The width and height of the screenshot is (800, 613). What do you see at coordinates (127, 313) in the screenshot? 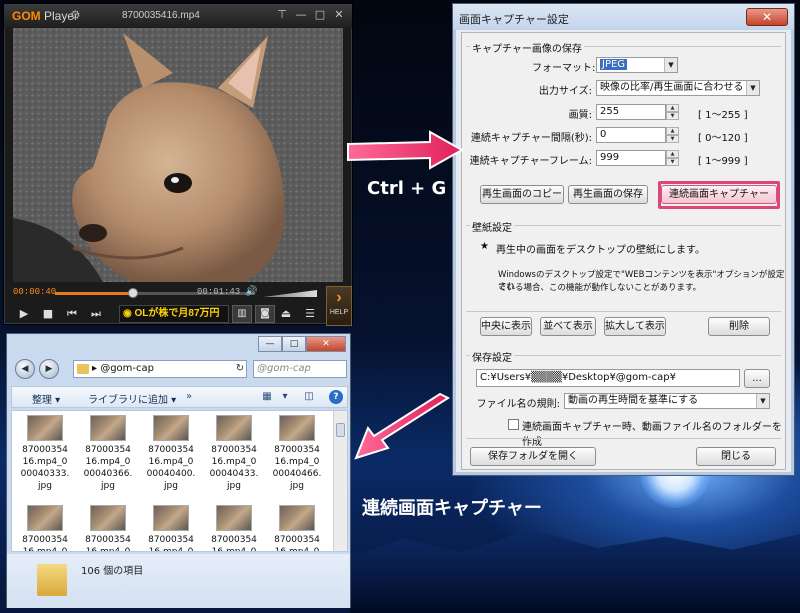
I see `ad-icon: ◉` at bounding box center [127, 313].